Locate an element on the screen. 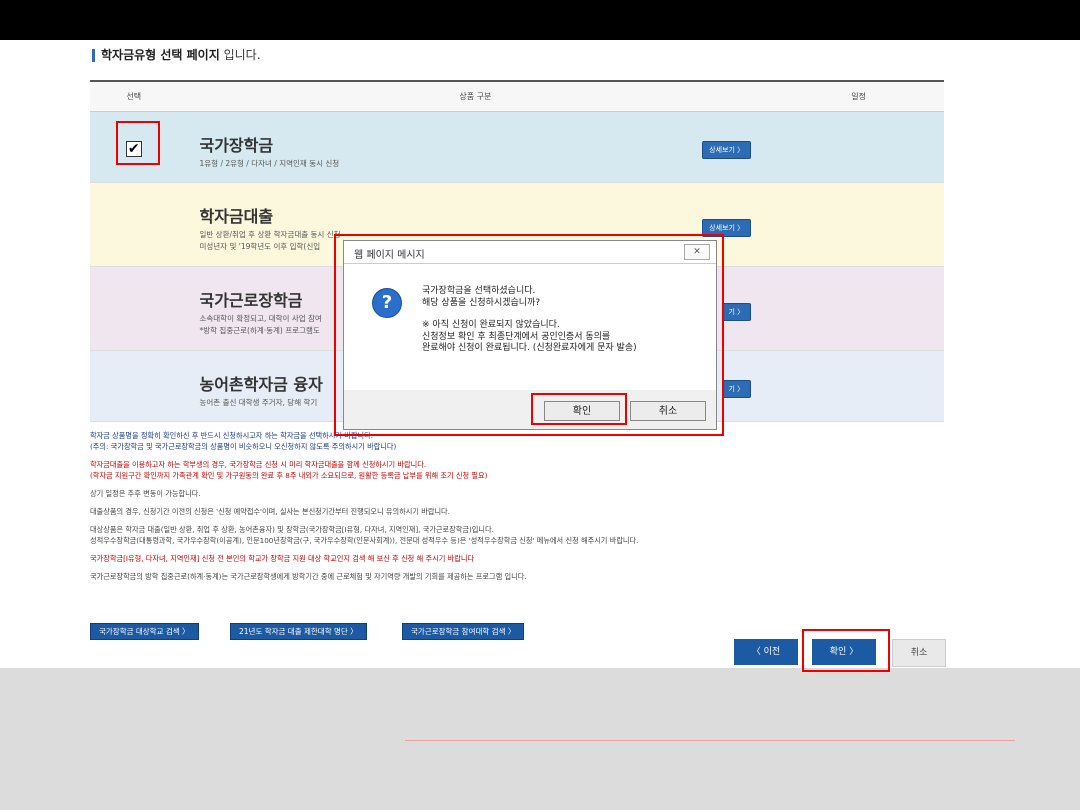 This screenshot has height=810, width=1080. dialog-line: ※ 아직 신청이 완료되지 않았습니다. is located at coordinates (491, 325).